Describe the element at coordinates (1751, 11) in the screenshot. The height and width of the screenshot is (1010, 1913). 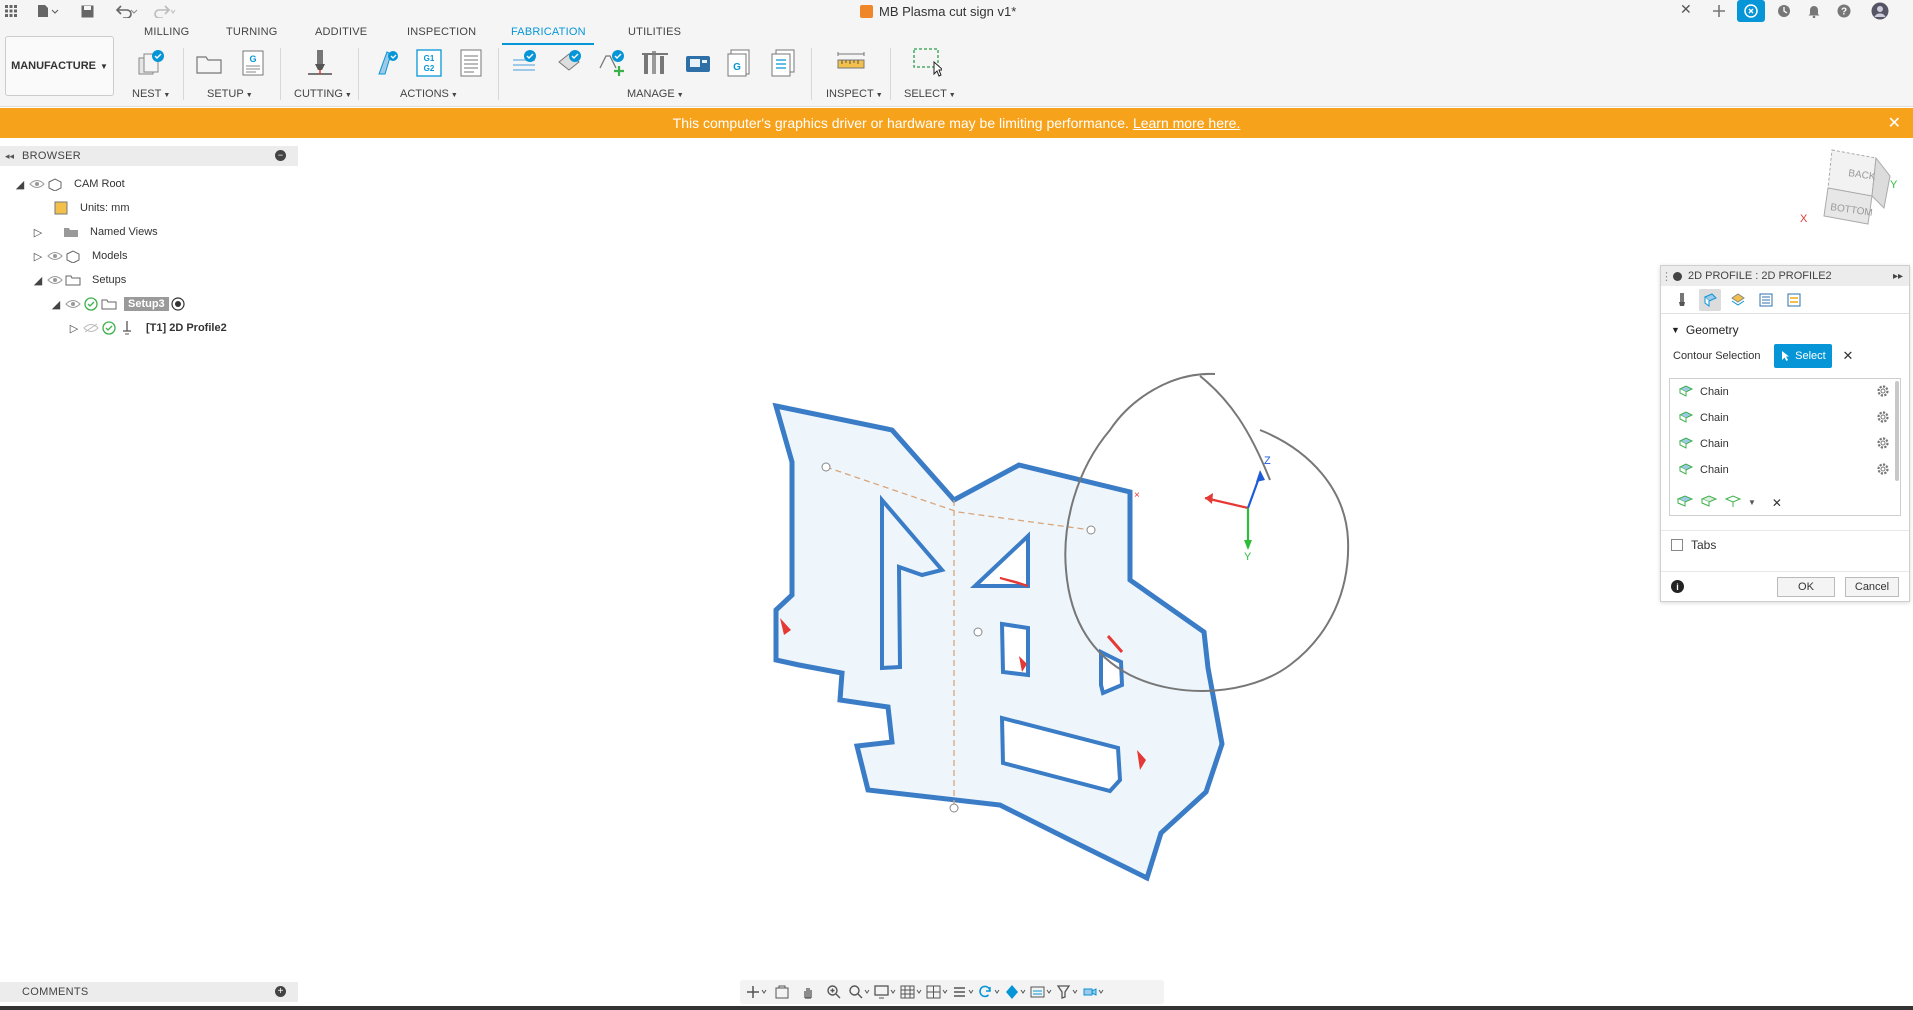
I see `extensions-icon` at that location.